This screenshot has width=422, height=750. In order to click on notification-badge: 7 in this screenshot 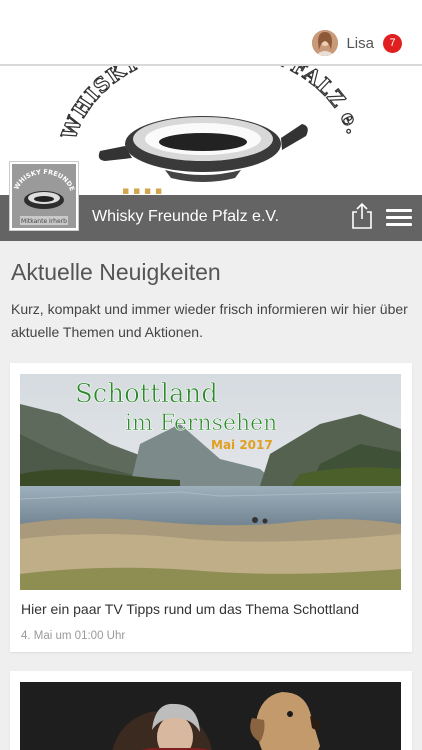, I will do `click(392, 43)`.